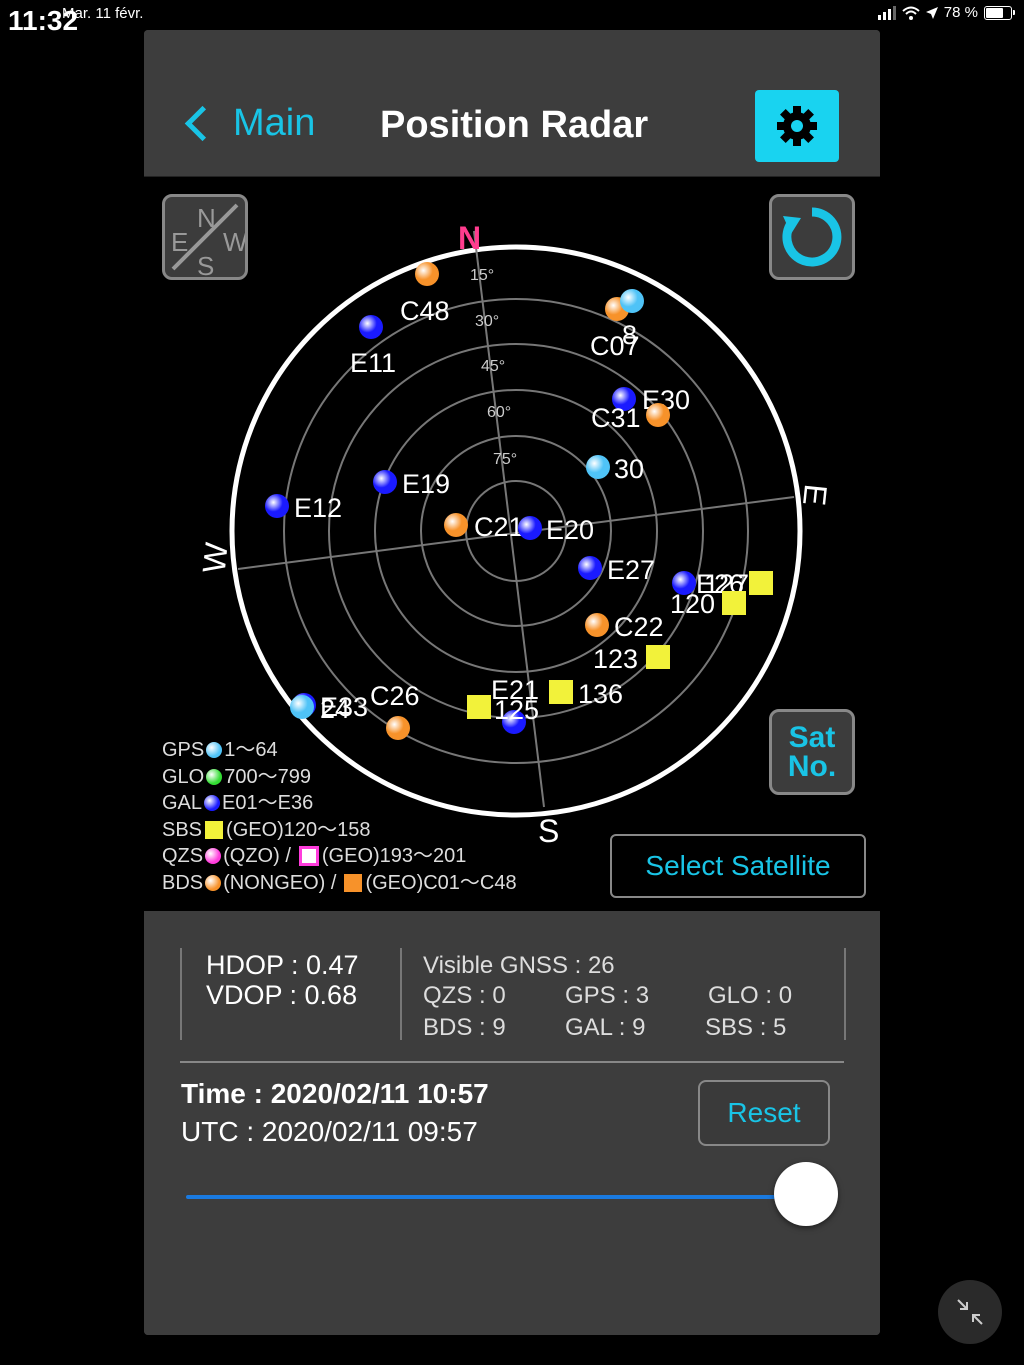 This screenshot has height=1365, width=1024. Describe the element at coordinates (401, 994) in the screenshot. I see `divider-mid` at that location.